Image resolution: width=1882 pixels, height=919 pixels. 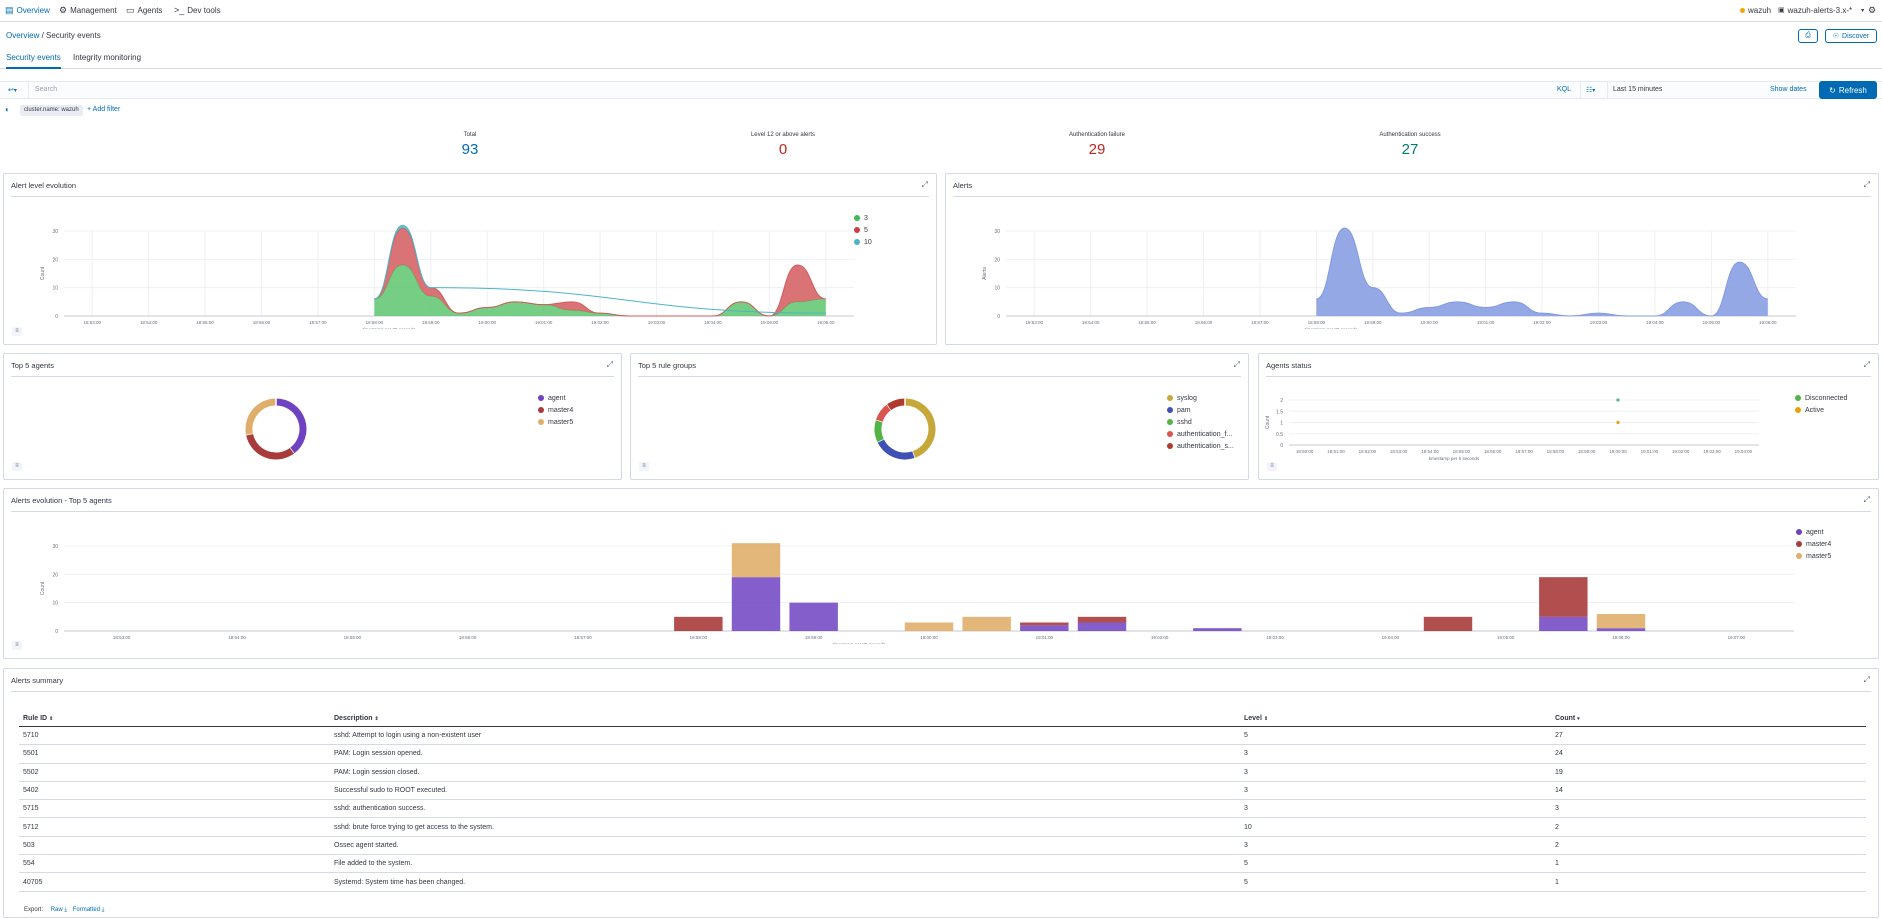 I want to click on legend-item-level-3: 3, so click(x=863, y=218).